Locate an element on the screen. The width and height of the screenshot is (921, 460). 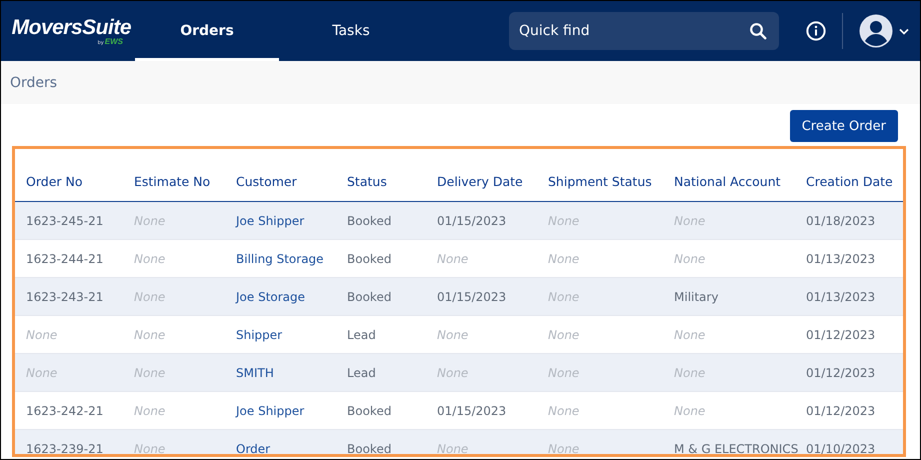
logo-text: MoversSuite is located at coordinates (71, 27).